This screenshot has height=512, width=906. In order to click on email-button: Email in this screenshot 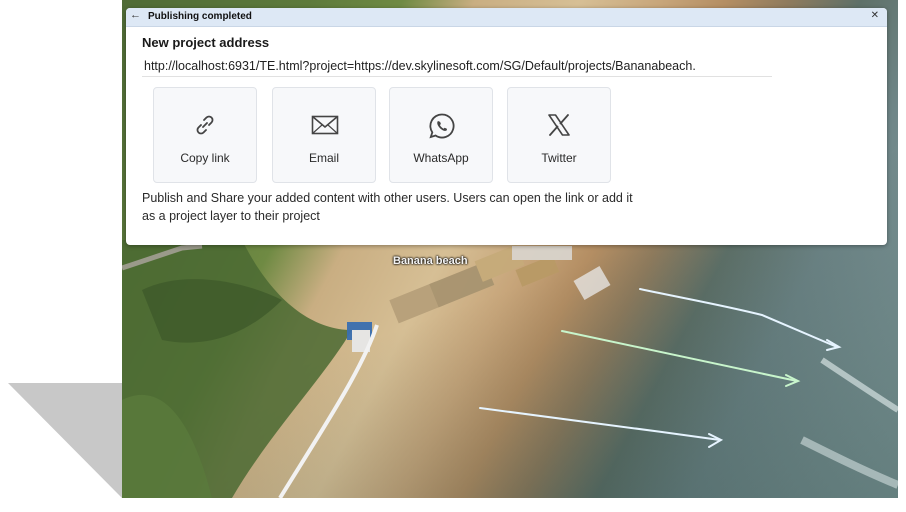, I will do `click(324, 135)`.